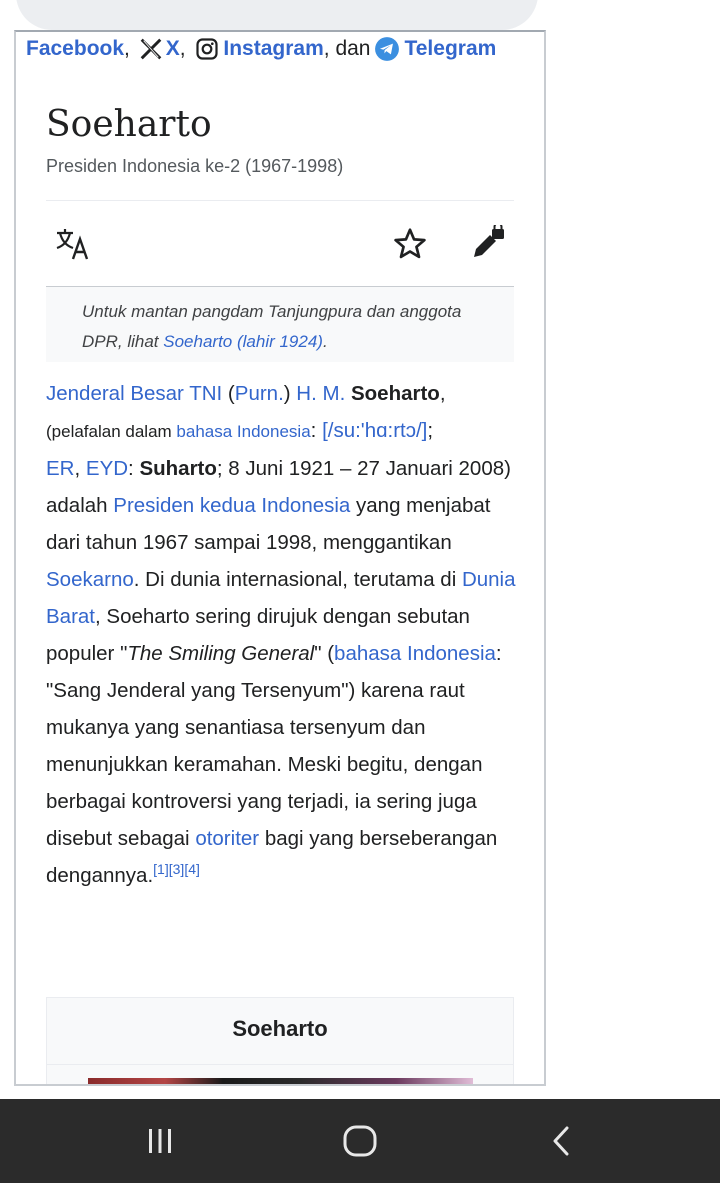 The height and width of the screenshot is (1183, 720). What do you see at coordinates (395, 393) in the screenshot?
I see `bold-name: Soeharto` at bounding box center [395, 393].